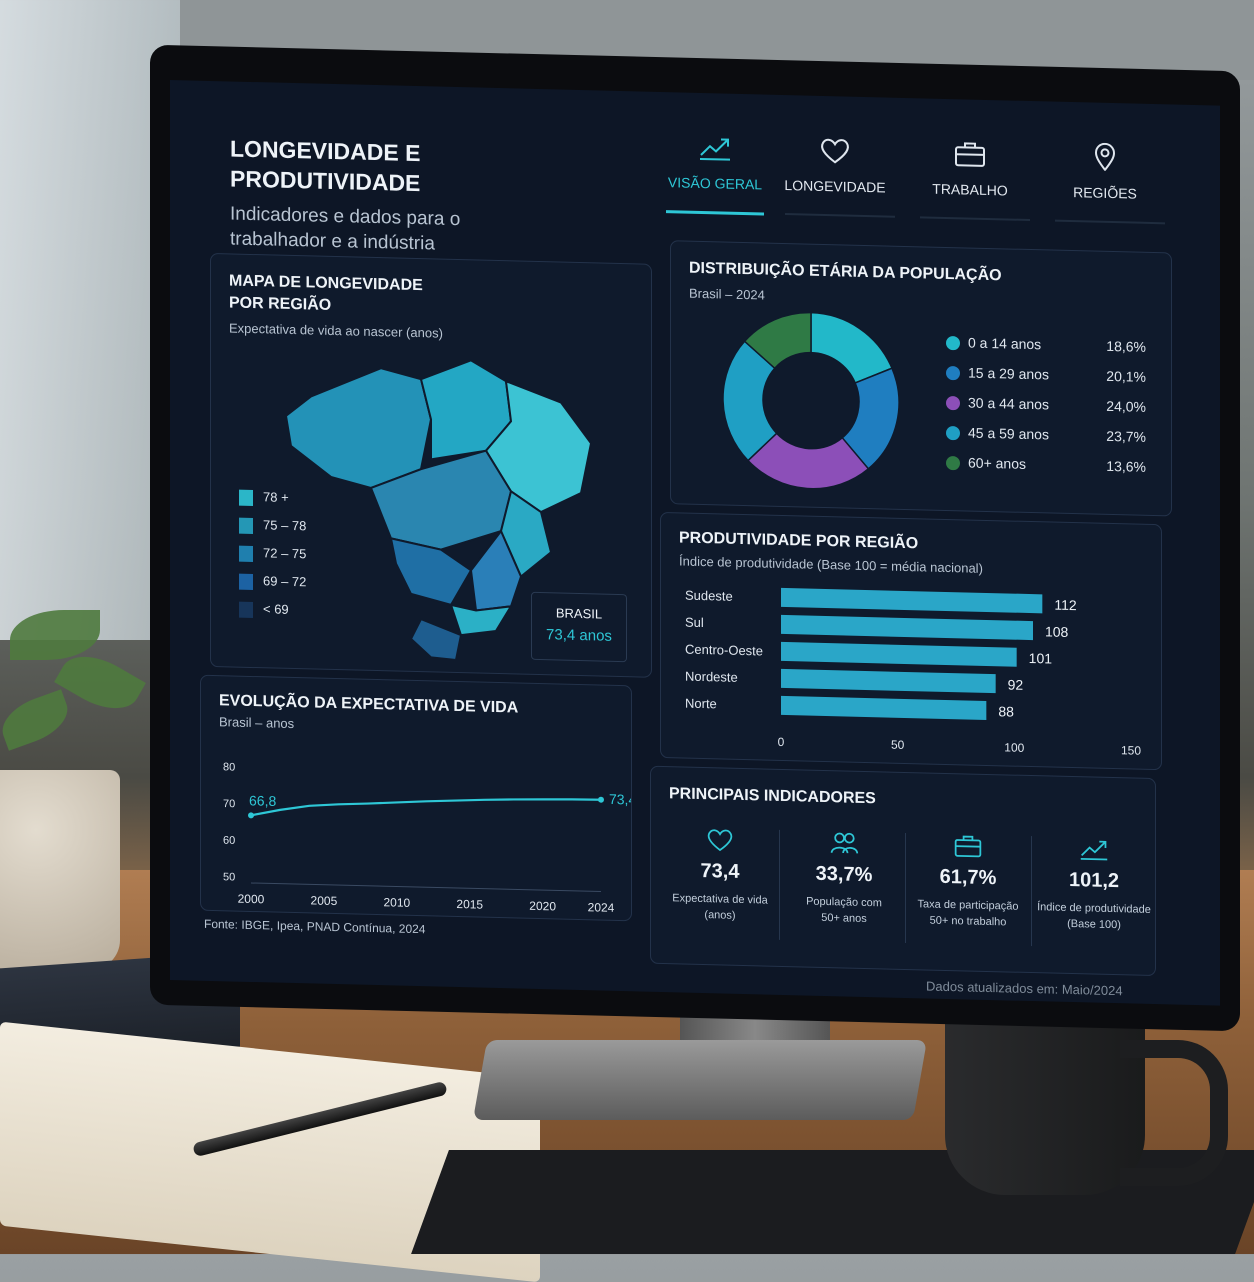  What do you see at coordinates (1131, 750) in the screenshot?
I see `x-tick-label: 150` at bounding box center [1131, 750].